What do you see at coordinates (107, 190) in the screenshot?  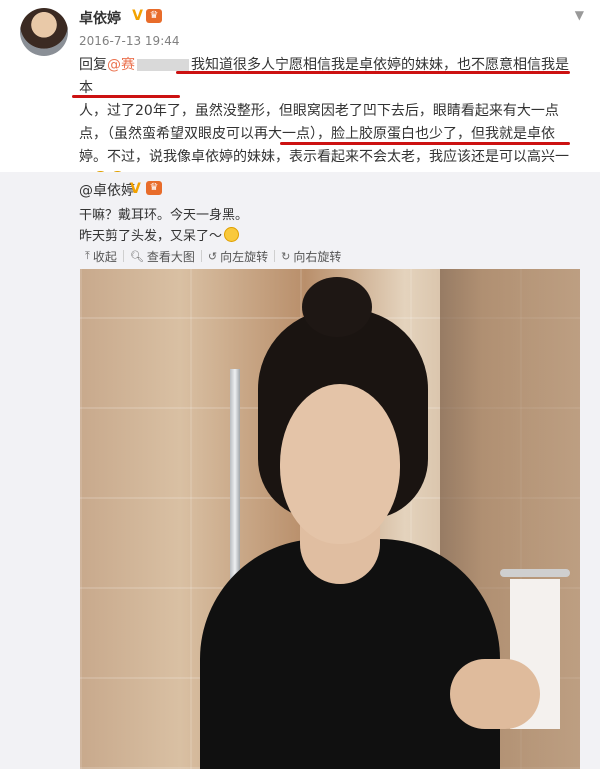 I see `repost-author: @卓依婷` at bounding box center [107, 190].